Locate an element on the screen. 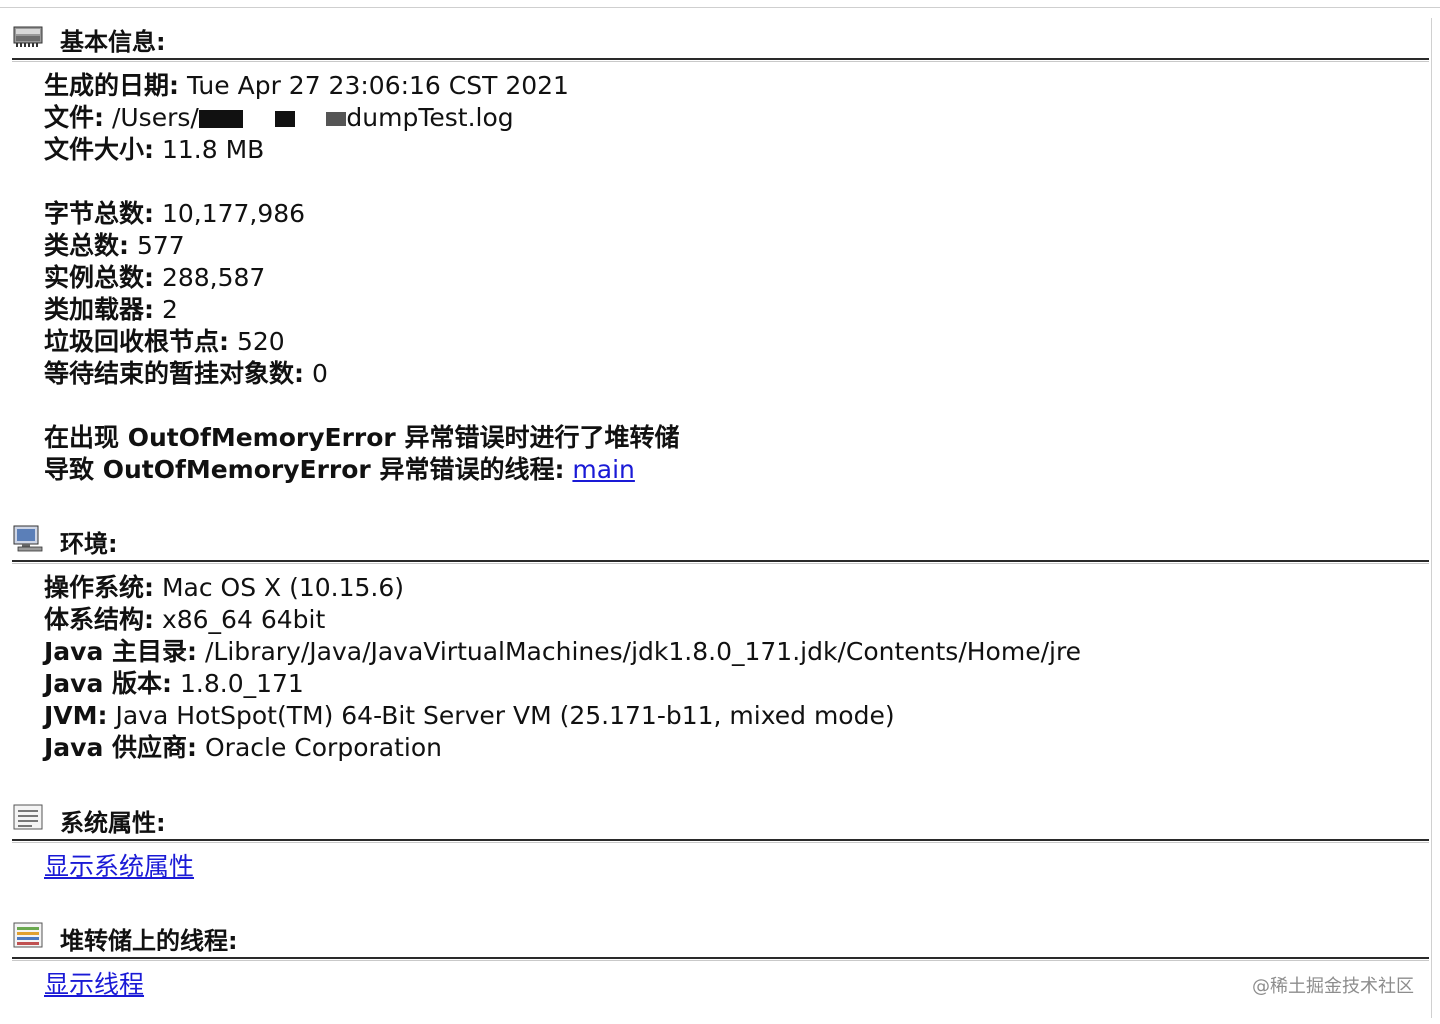 The width and height of the screenshot is (1440, 1024). field-label: 生成的日期: is located at coordinates (111, 85).